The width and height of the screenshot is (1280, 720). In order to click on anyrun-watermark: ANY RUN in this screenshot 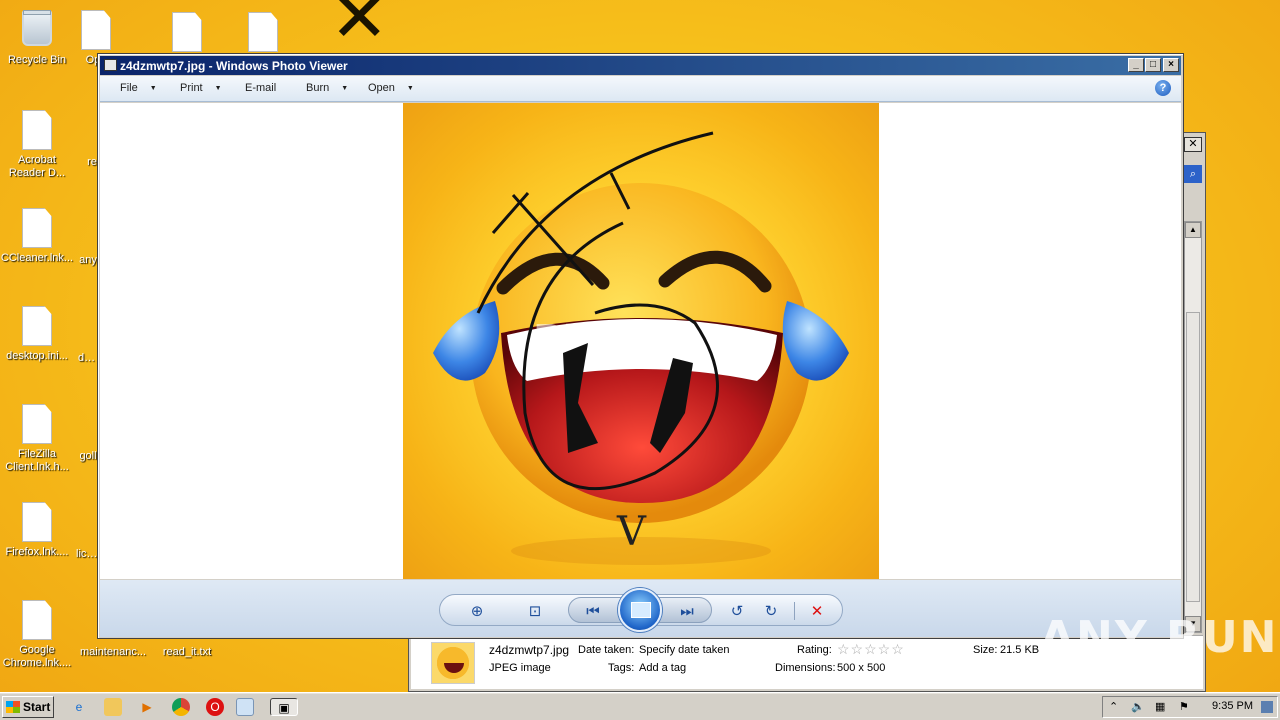, I will do `click(1159, 637)`.